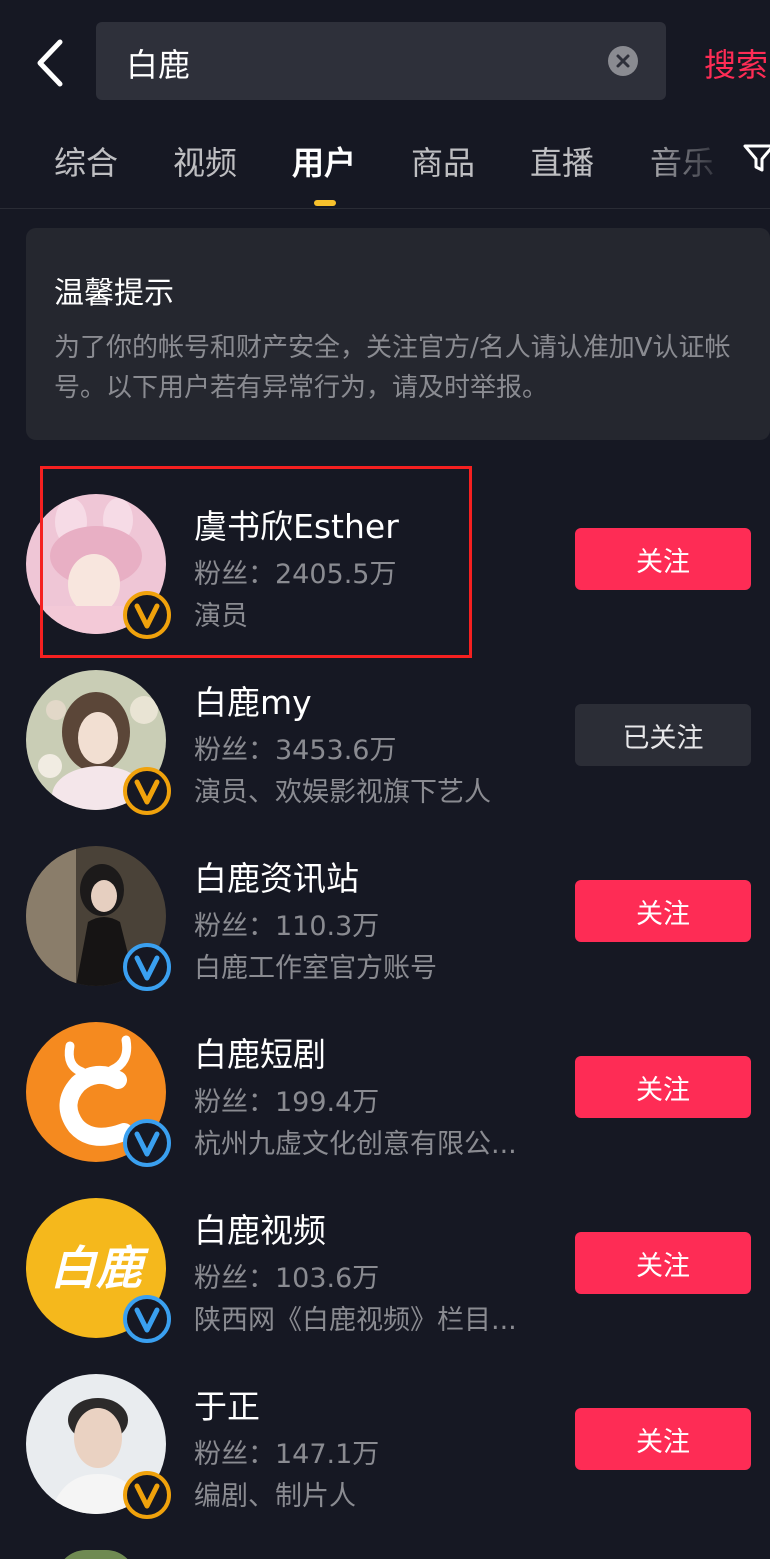 The width and height of the screenshot is (770, 1559). Describe the element at coordinates (275, 1496) in the screenshot. I see `user-description: 编剧、制片人` at that location.